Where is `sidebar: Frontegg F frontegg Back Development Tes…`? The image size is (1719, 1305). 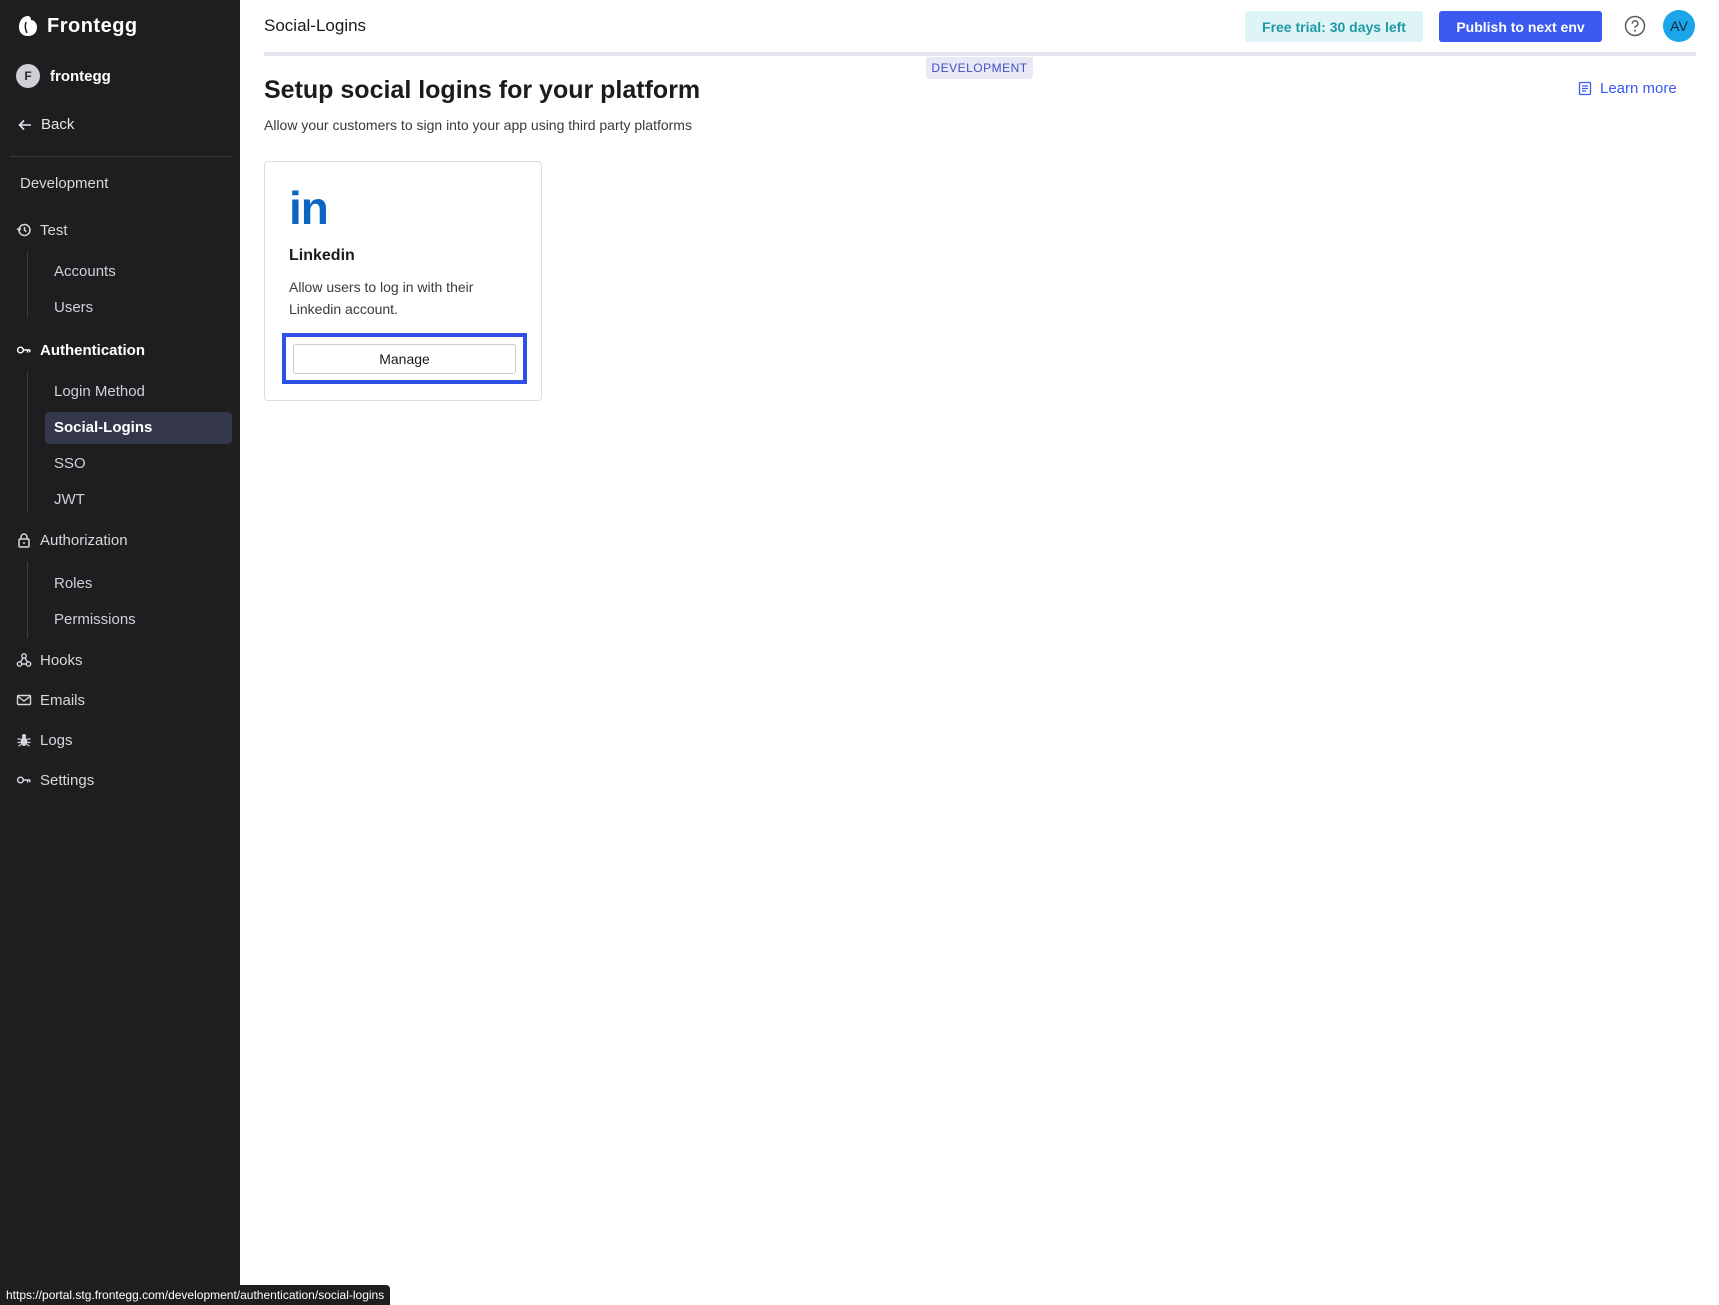 sidebar: Frontegg F frontegg Back Development Tes… is located at coordinates (120, 652).